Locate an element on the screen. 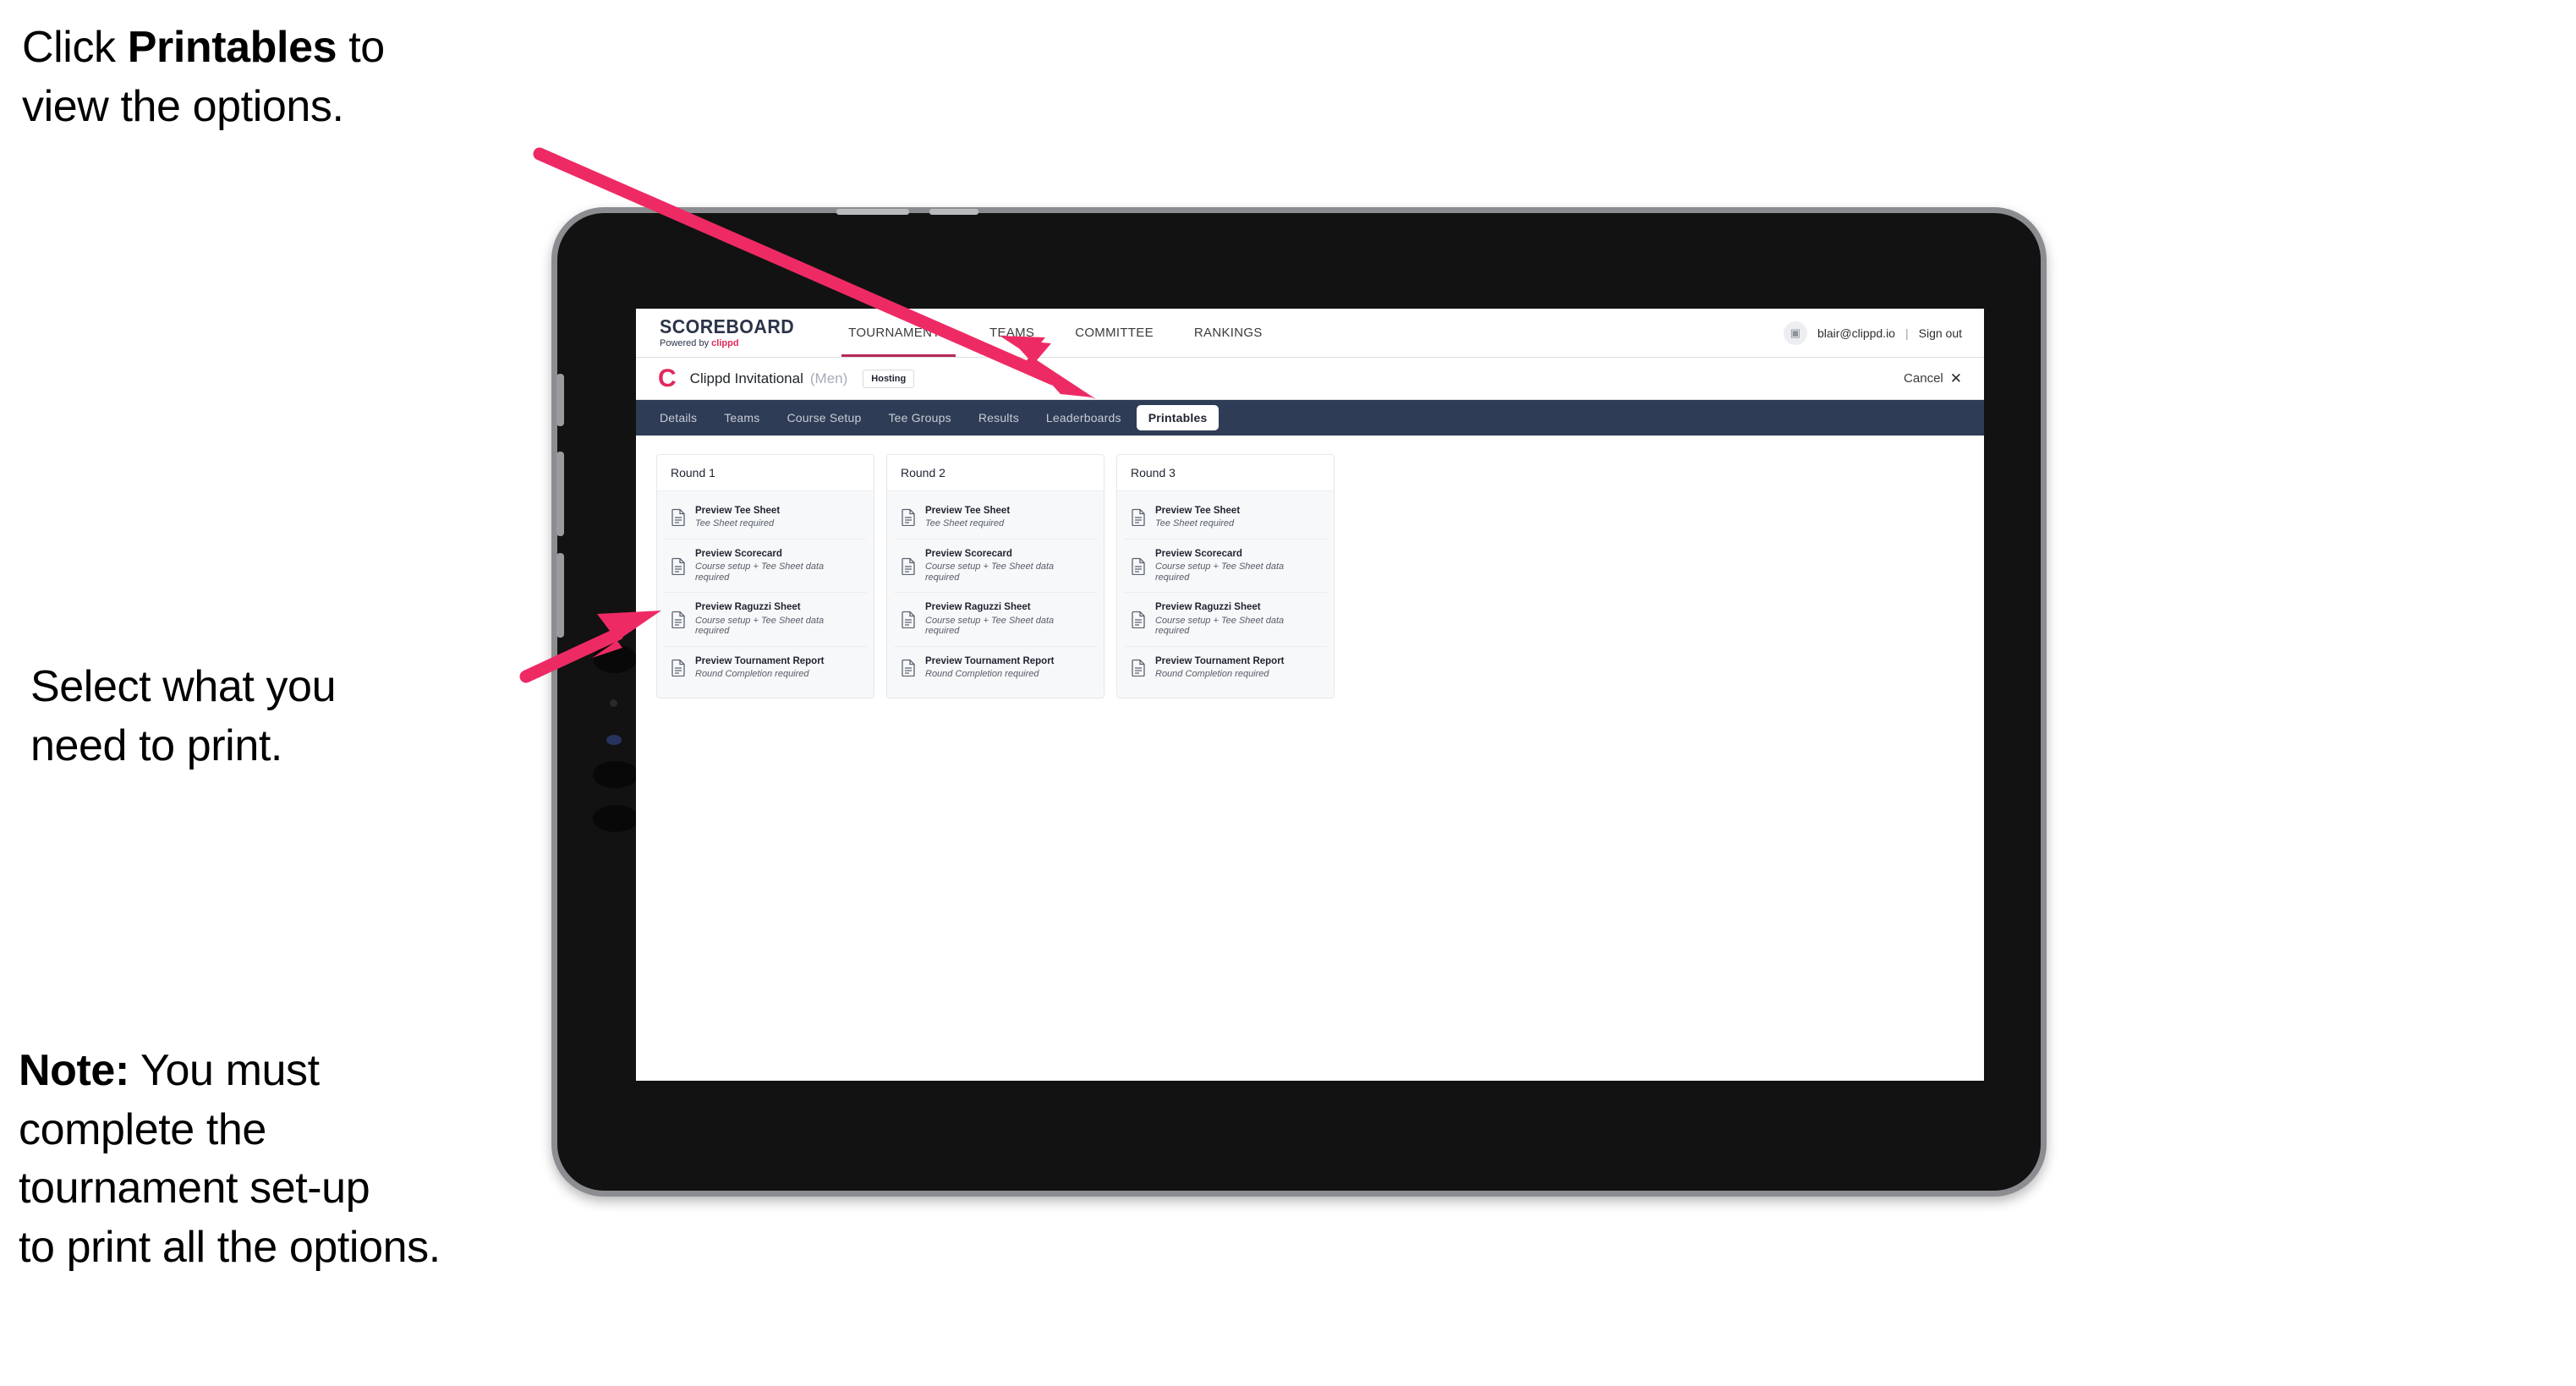 The height and width of the screenshot is (1386, 2576). tab-details-label: Details is located at coordinates (679, 418).